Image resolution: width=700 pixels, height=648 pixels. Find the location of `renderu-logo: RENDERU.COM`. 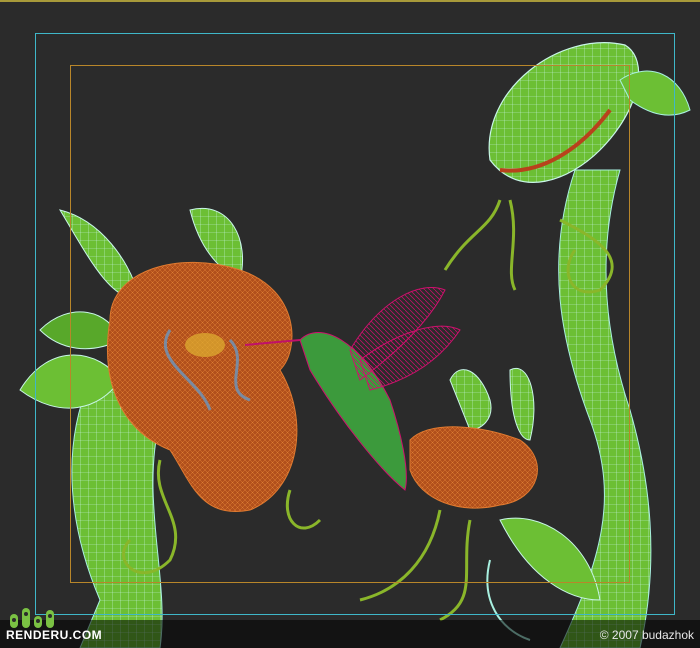

renderu-logo: RENDERU.COM is located at coordinates (54, 623).